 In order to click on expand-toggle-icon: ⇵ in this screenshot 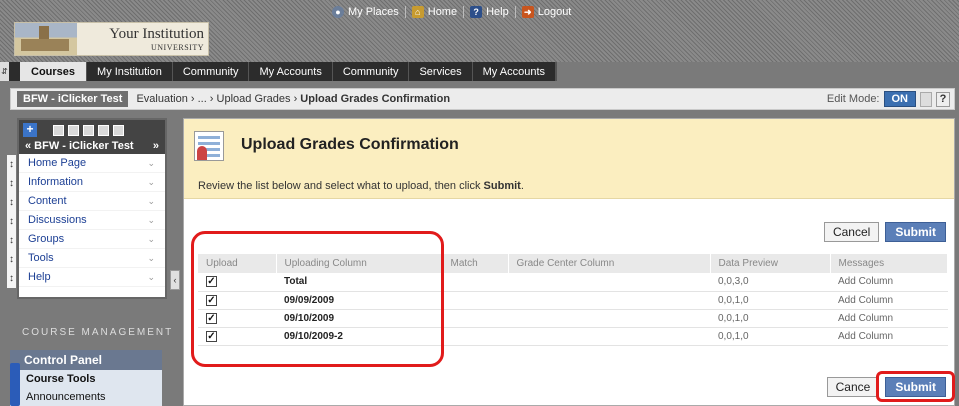, I will do `click(4, 71)`.